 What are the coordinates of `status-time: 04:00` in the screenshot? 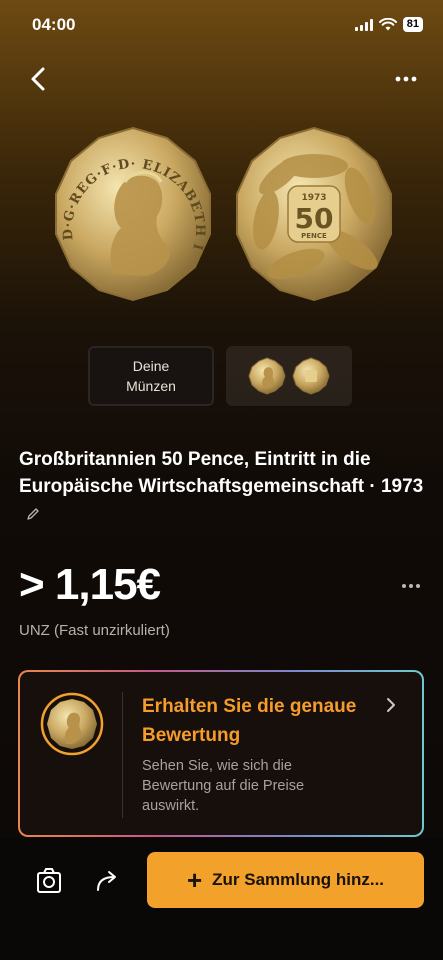 It's located at (54, 24).